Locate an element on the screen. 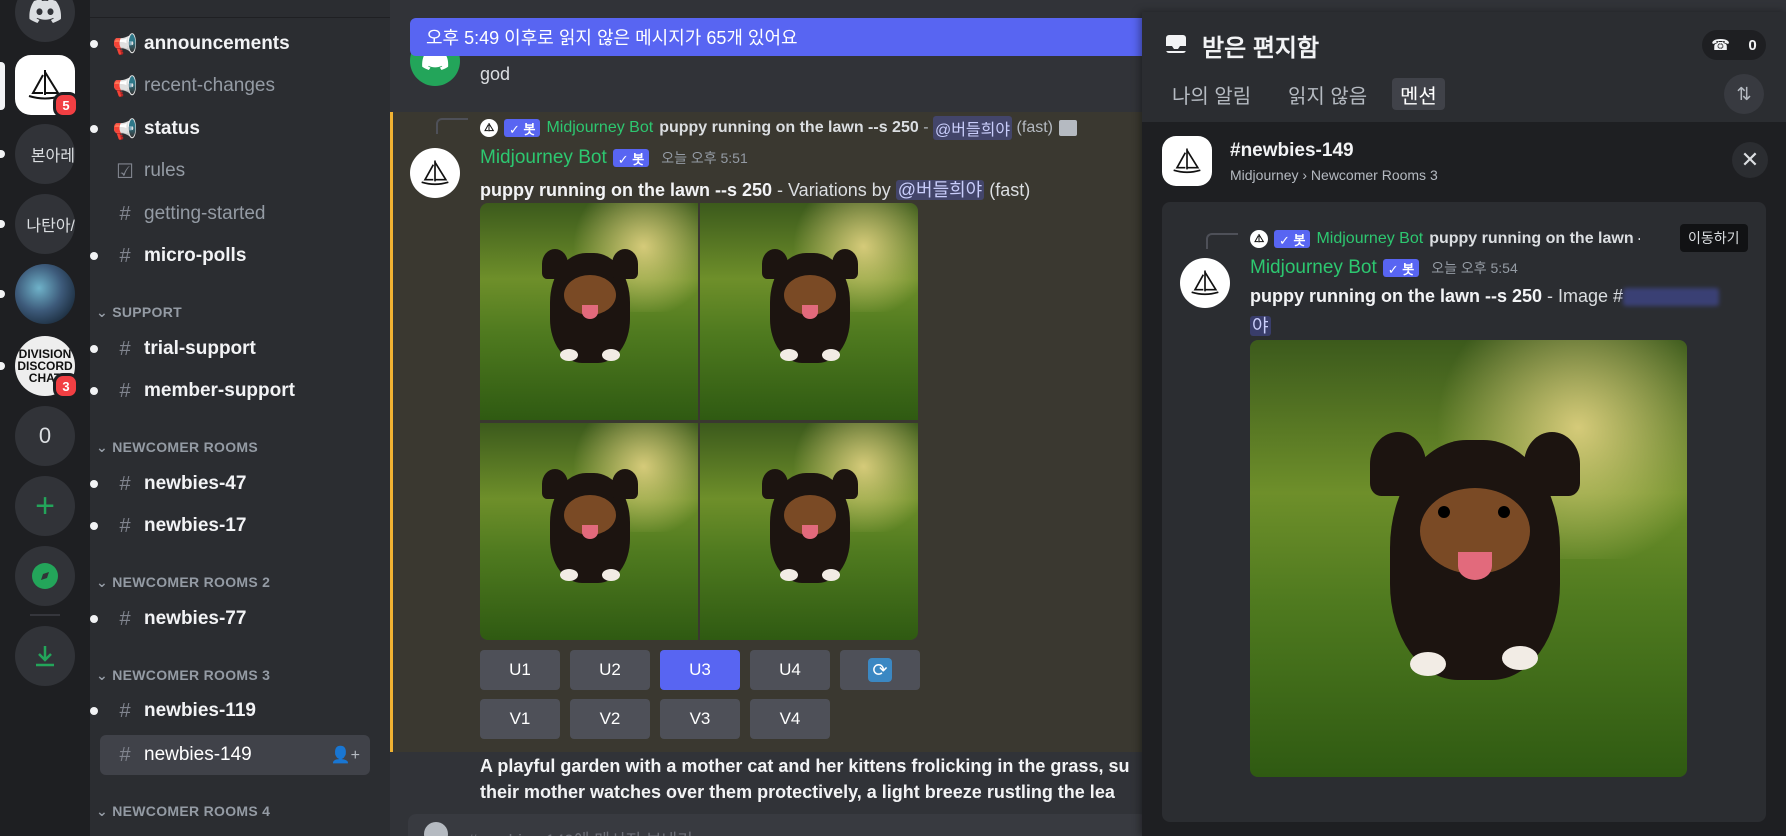 The height and width of the screenshot is (836, 1786). unread-banner: 오후 5:49 이후로 읽지 않은 메시지가 65개 있어요 is located at coordinates (780, 37).